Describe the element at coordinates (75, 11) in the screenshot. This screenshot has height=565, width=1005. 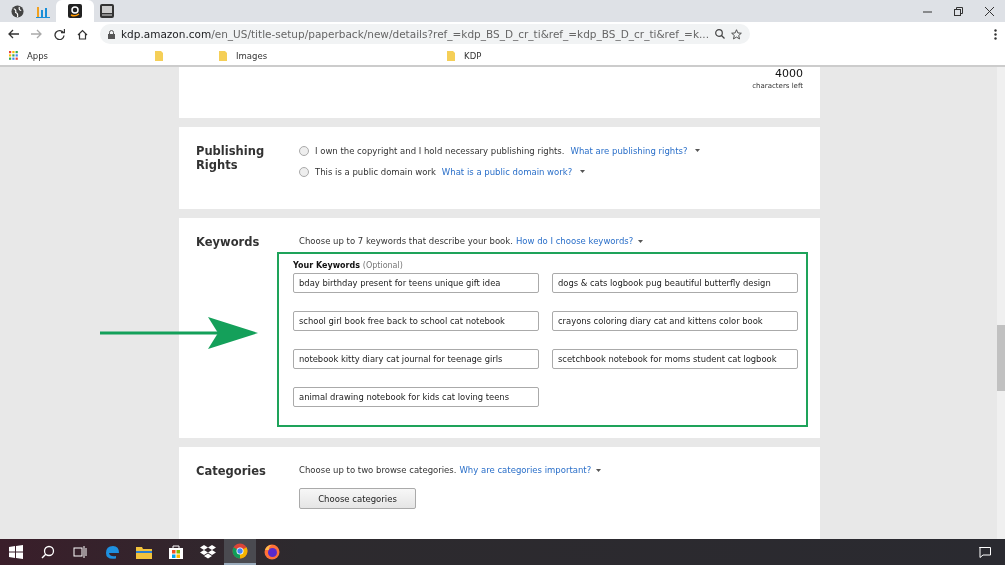
I see `browser-tab` at that location.